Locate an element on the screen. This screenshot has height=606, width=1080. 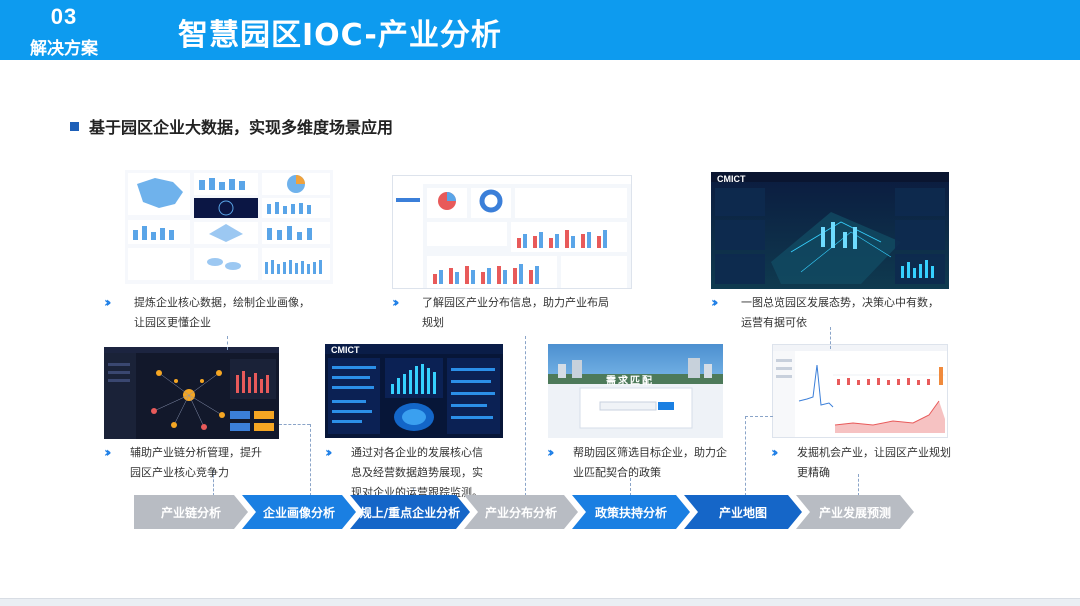
city-overview-screenshot: CMICT is located at coordinates (830, 230).